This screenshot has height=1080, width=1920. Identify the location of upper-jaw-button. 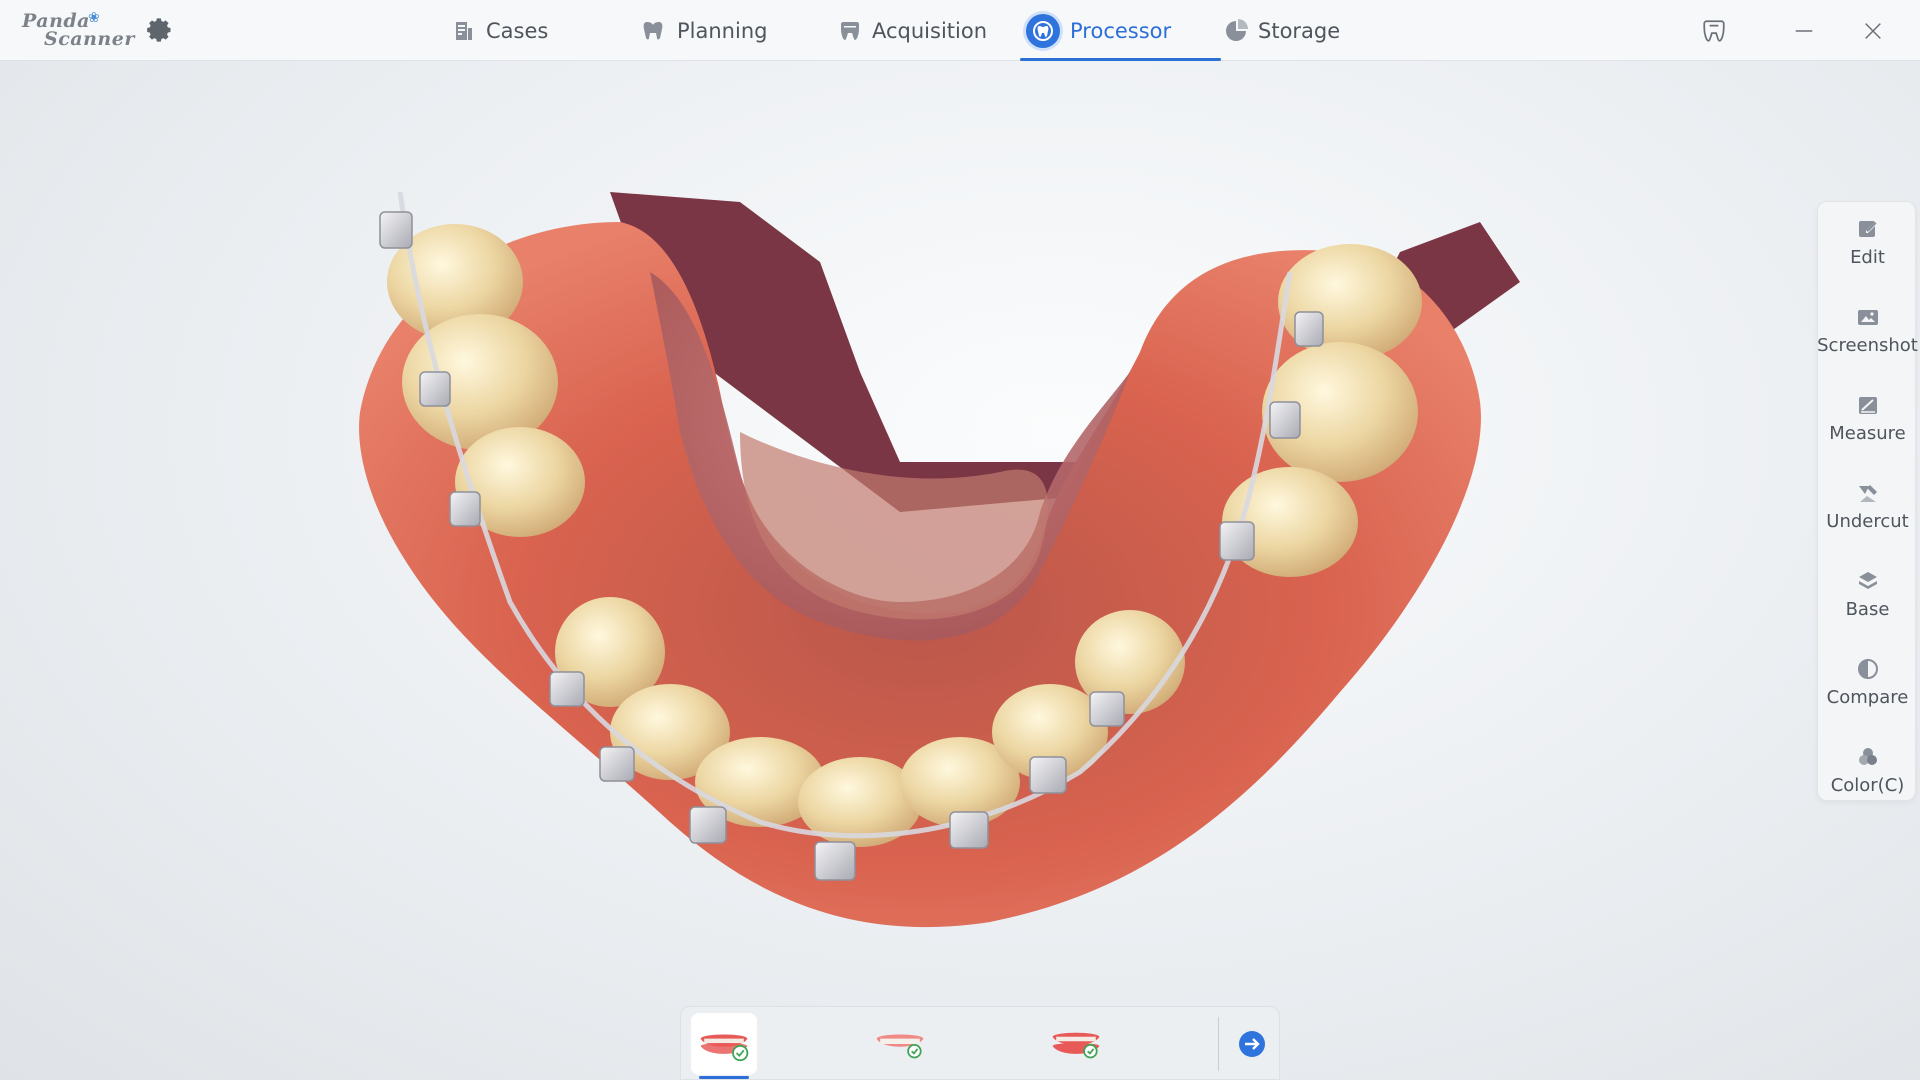
(900, 1044).